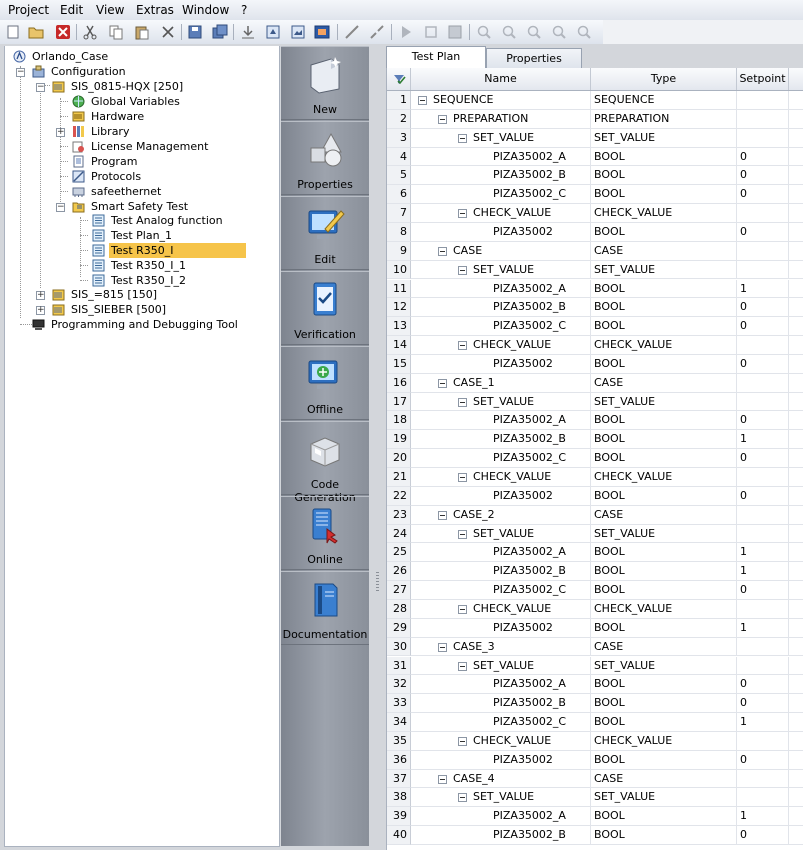 The height and width of the screenshot is (850, 803). I want to click on table-row: 17 SET_VALUE SET_VALUE, so click(595, 402).